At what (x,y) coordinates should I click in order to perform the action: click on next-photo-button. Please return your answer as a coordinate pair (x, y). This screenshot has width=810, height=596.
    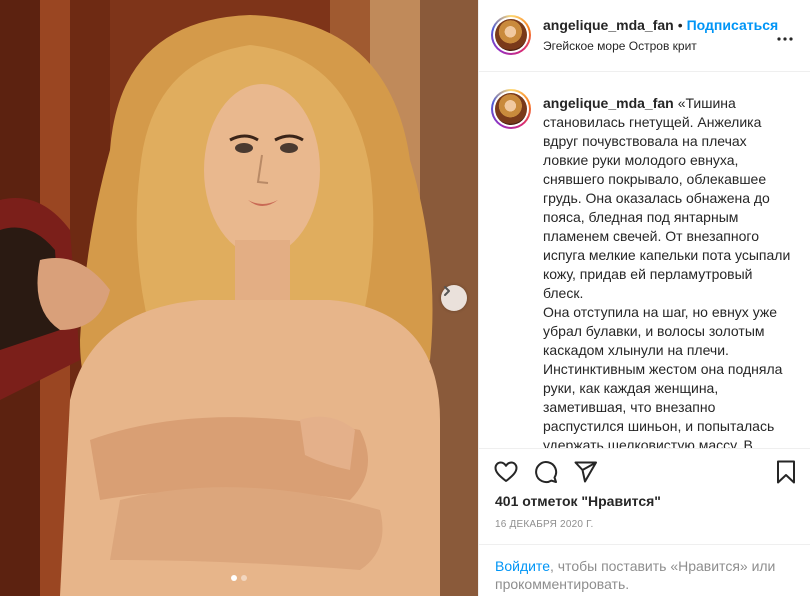
    Looking at the image, I should click on (454, 298).